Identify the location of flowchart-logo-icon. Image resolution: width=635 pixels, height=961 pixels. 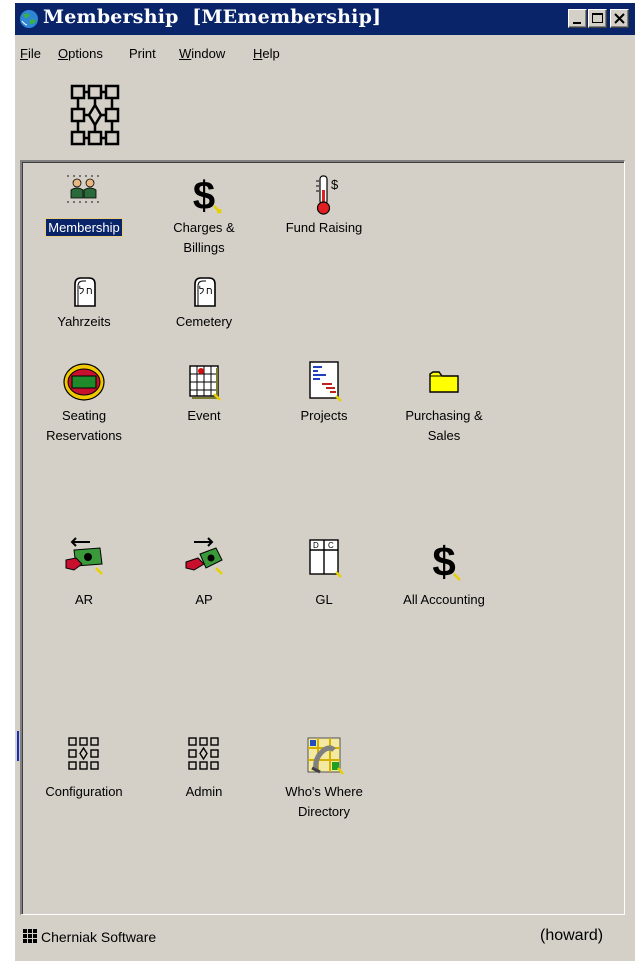
(95, 115).